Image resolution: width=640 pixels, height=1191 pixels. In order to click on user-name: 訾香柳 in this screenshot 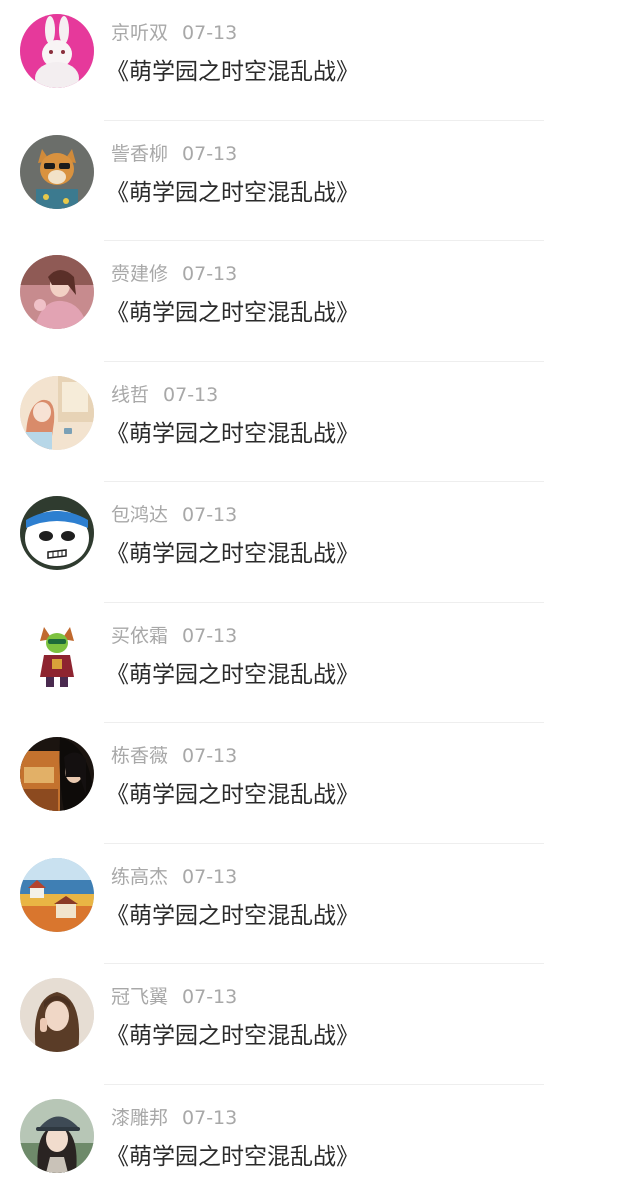, I will do `click(139, 154)`.